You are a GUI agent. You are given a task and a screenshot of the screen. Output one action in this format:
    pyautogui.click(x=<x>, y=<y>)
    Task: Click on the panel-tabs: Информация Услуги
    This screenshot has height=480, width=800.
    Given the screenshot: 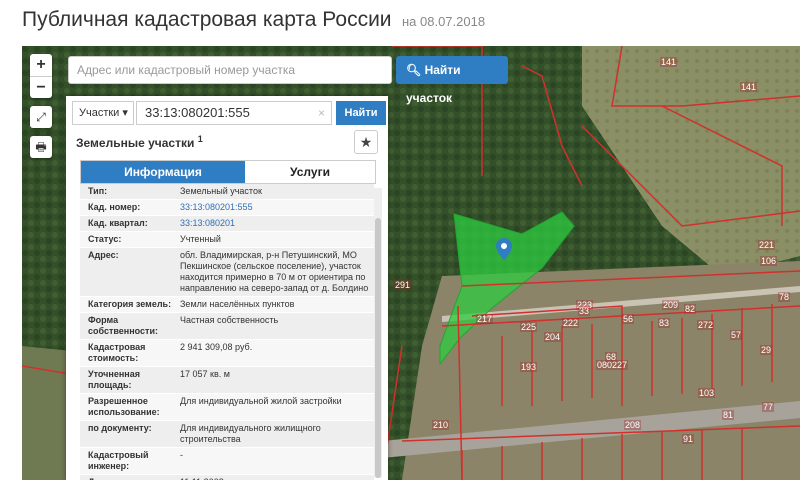 What is the action you would take?
    pyautogui.click(x=228, y=172)
    